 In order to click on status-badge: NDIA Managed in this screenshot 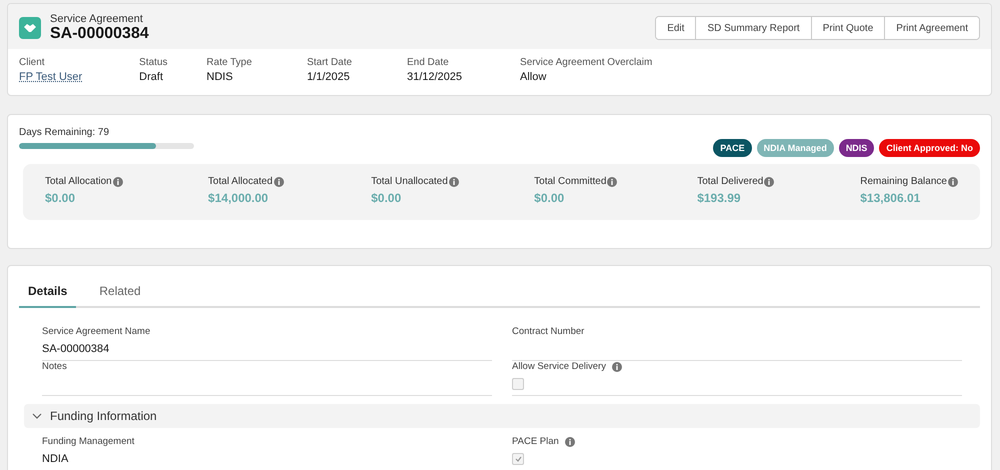, I will do `click(795, 148)`.